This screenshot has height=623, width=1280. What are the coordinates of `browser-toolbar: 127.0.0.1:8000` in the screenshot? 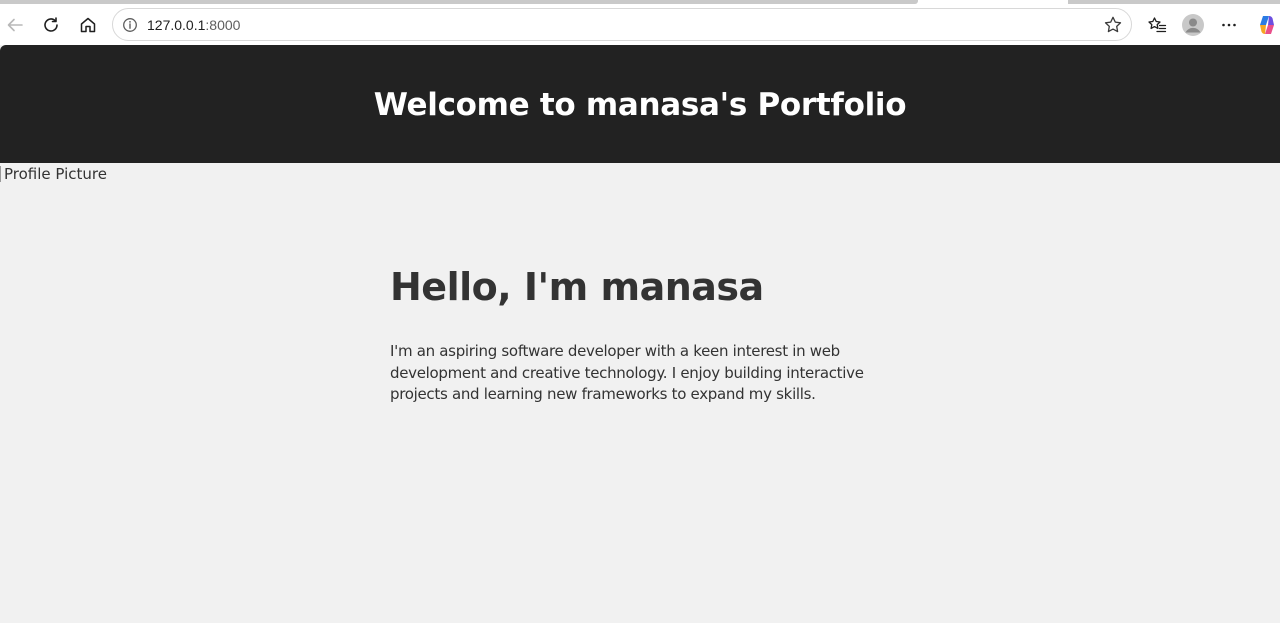 It's located at (640, 24).